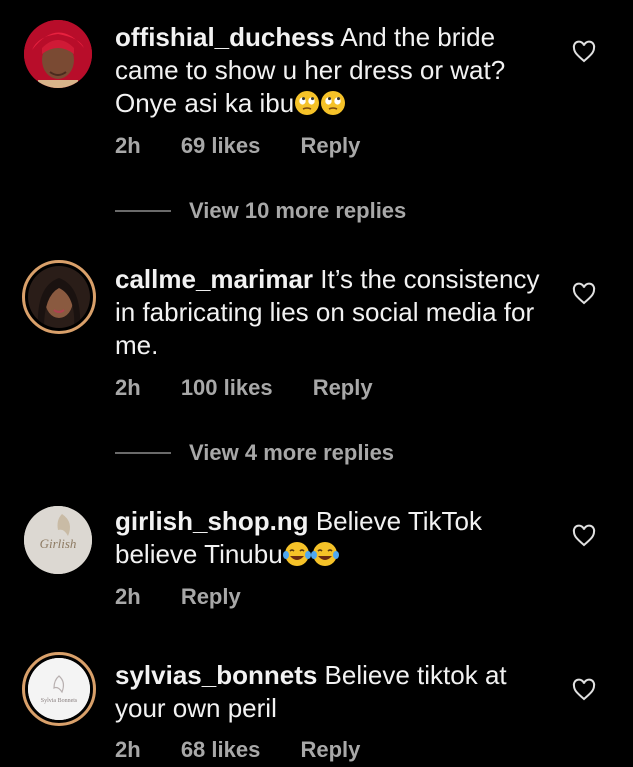 This screenshot has width=633, height=767. Describe the element at coordinates (292, 452) in the screenshot. I see `view-more-label: View 4 more replies` at that location.